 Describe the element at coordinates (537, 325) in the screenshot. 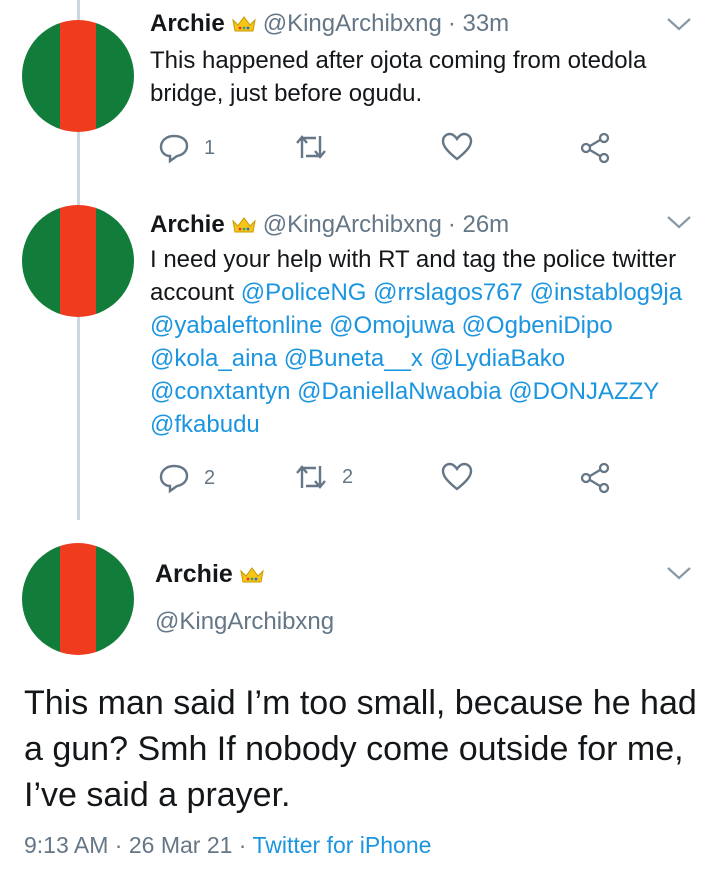

I see `mention-link: @OgbeniDipo` at that location.